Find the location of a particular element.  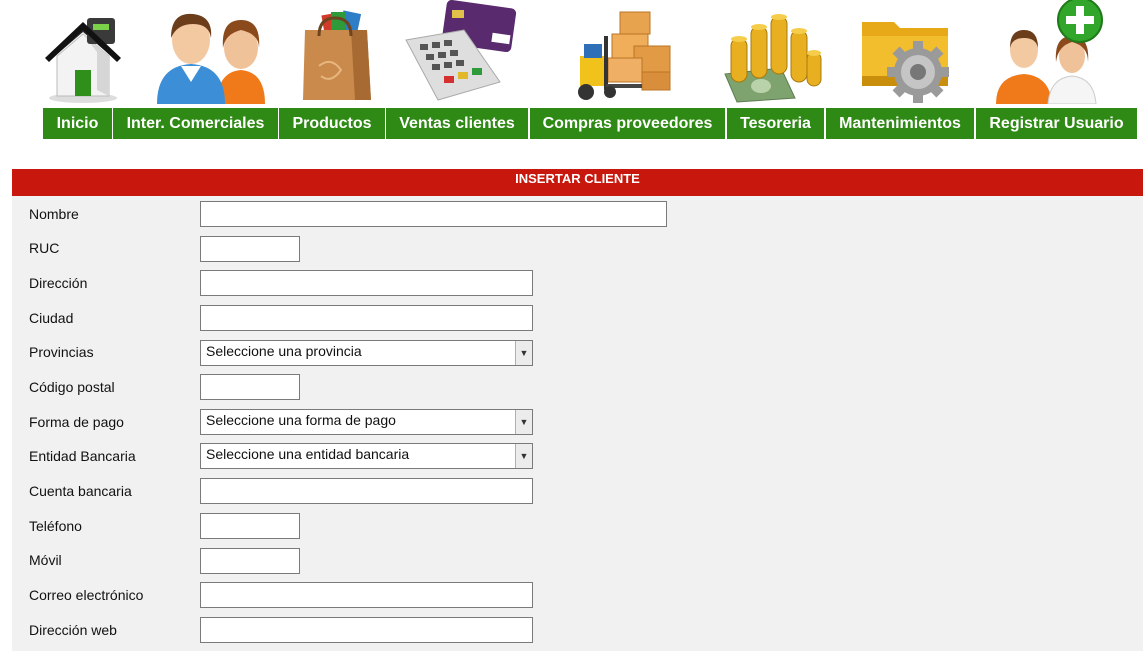

provincias-select: Seleccione una provincia ▼ is located at coordinates (366, 353).